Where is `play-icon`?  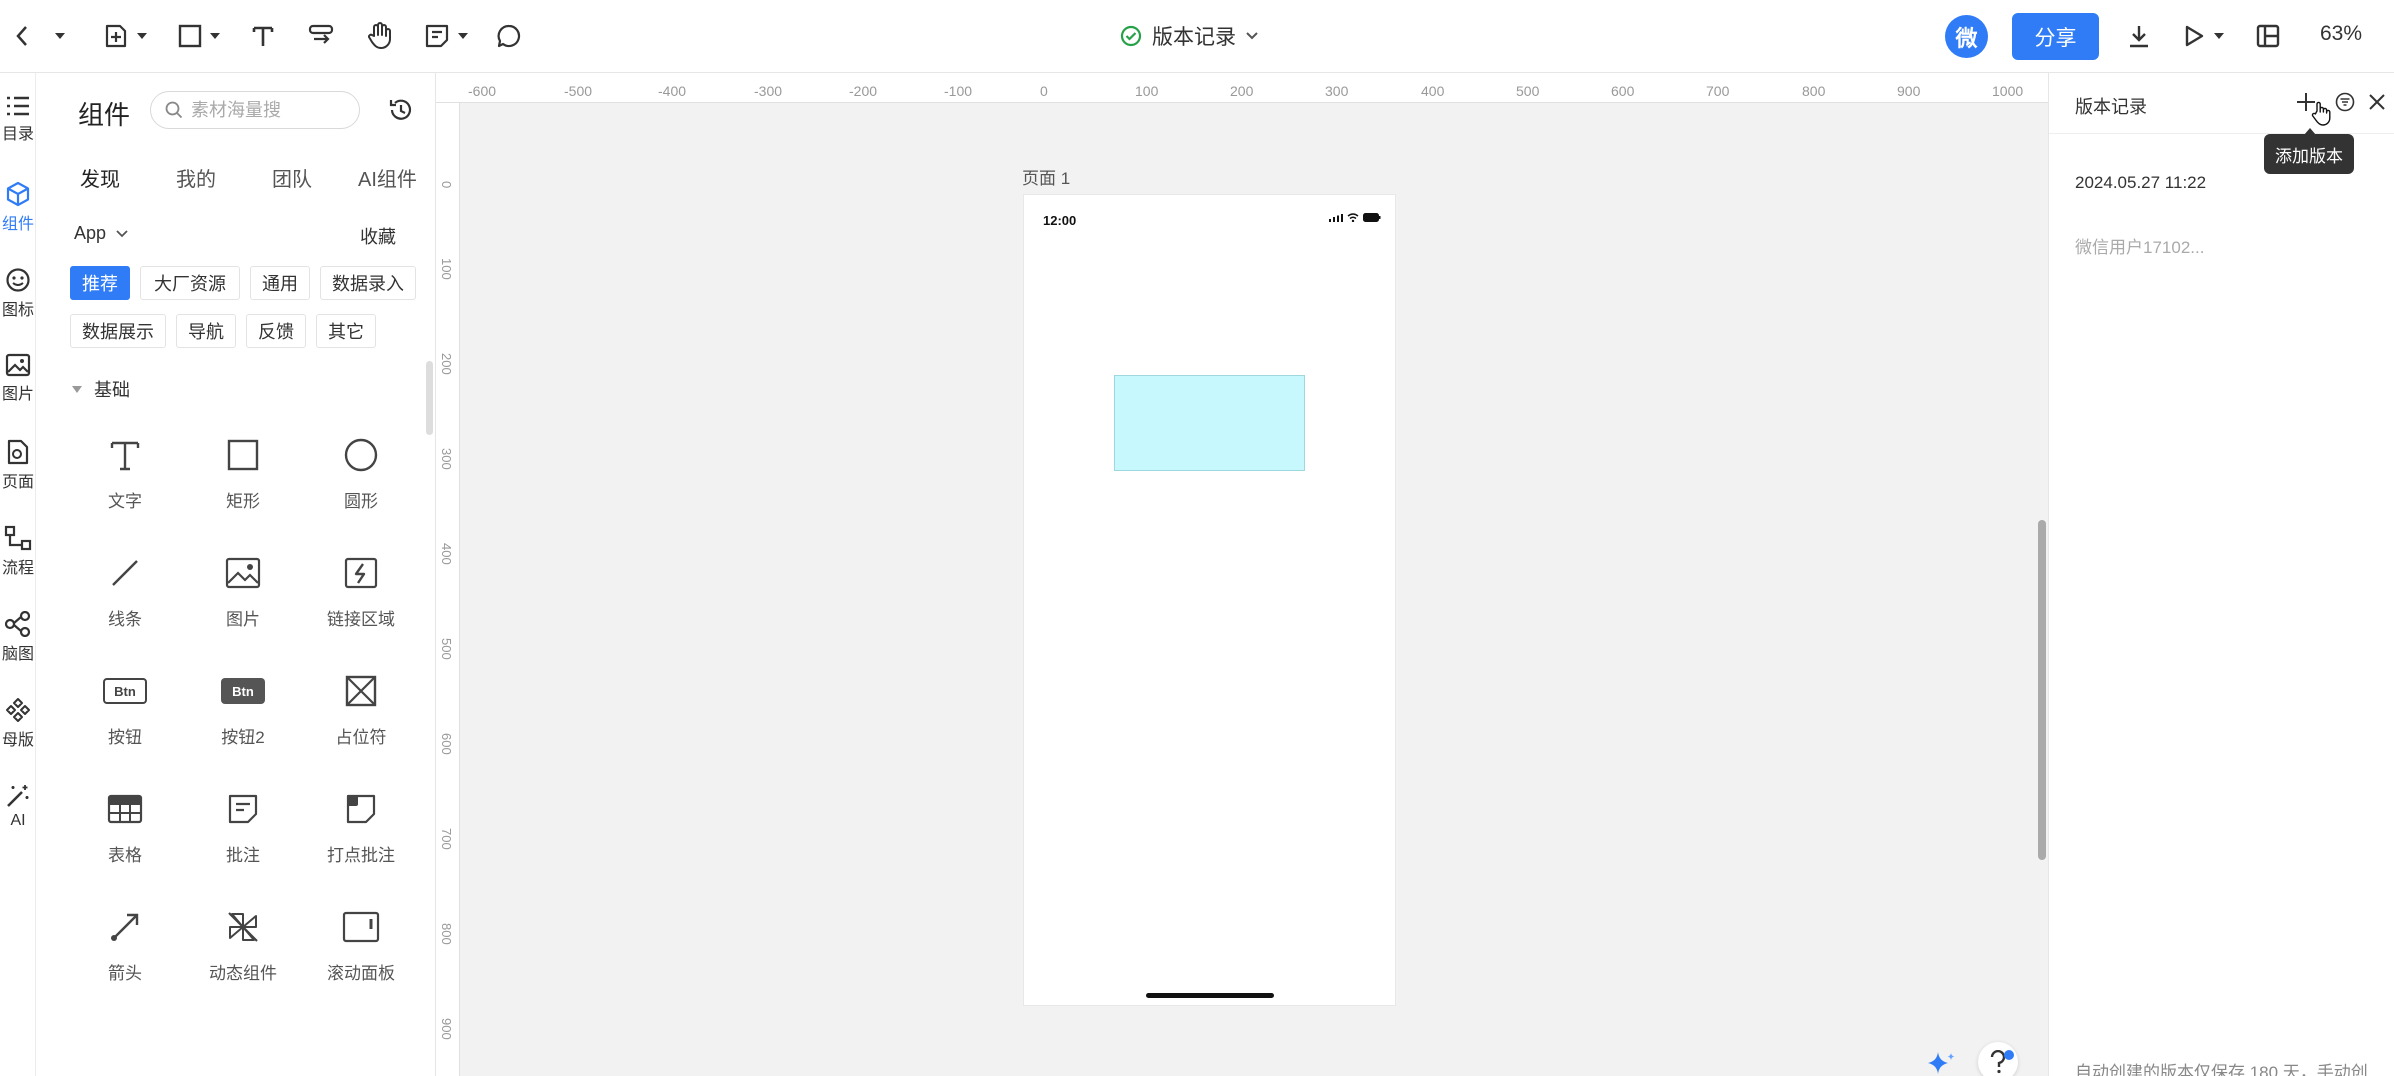 play-icon is located at coordinates (2194, 36).